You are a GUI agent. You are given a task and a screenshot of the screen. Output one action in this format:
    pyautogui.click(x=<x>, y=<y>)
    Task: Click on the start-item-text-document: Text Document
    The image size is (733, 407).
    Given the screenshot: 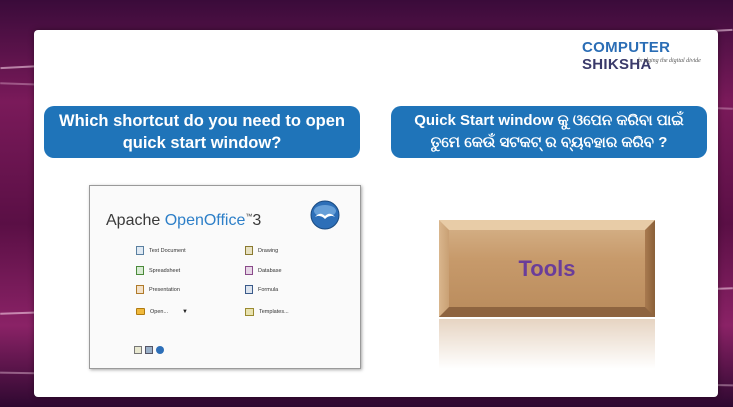 What is the action you would take?
    pyautogui.click(x=161, y=250)
    